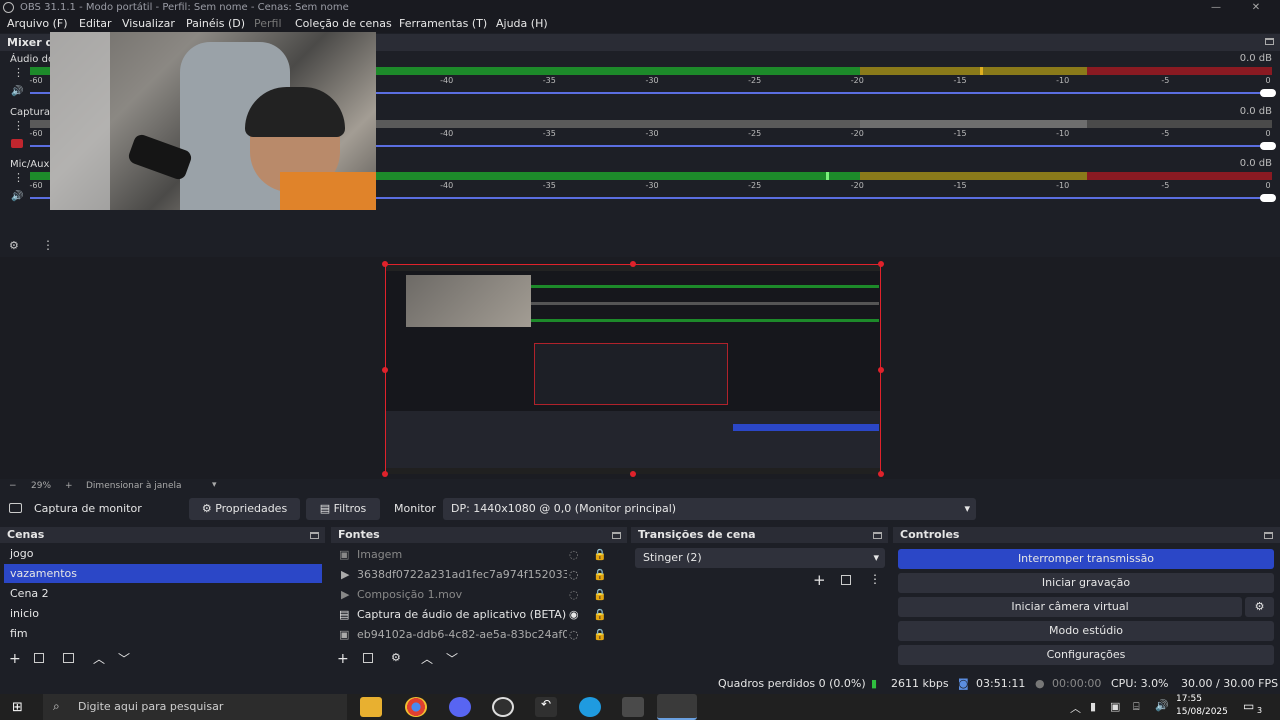 Image resolution: width=1280 pixels, height=720 pixels. Describe the element at coordinates (857, 133) in the screenshot. I see `meter-tick-label: -20` at that location.